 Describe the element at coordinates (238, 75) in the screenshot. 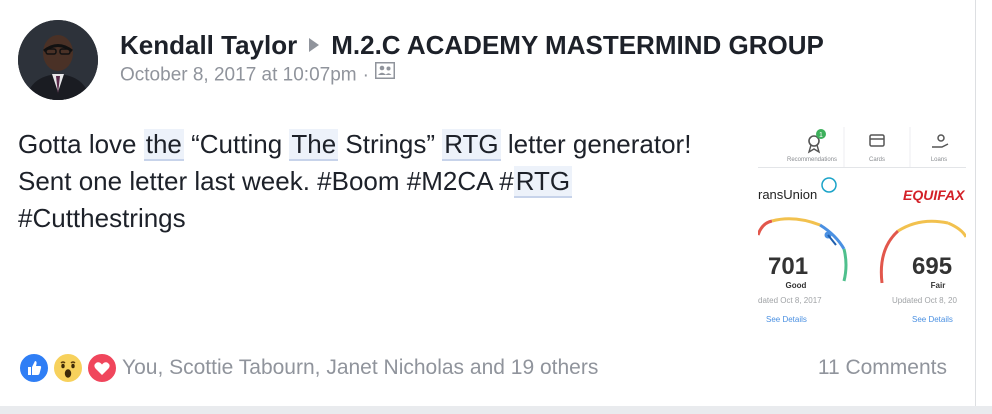

I see `post-timestamp: October 8, 2017 at 10:07pm` at that location.